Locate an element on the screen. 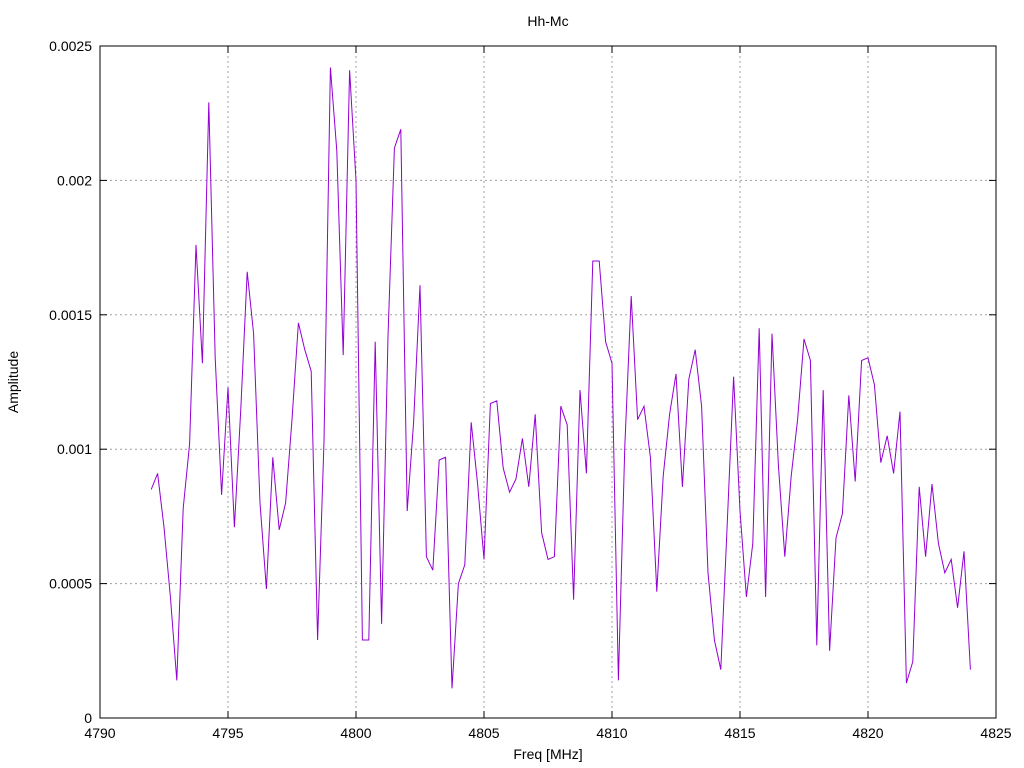 The height and width of the screenshot is (768, 1024). y-tick-label: 0.001 is located at coordinates (74, 449).